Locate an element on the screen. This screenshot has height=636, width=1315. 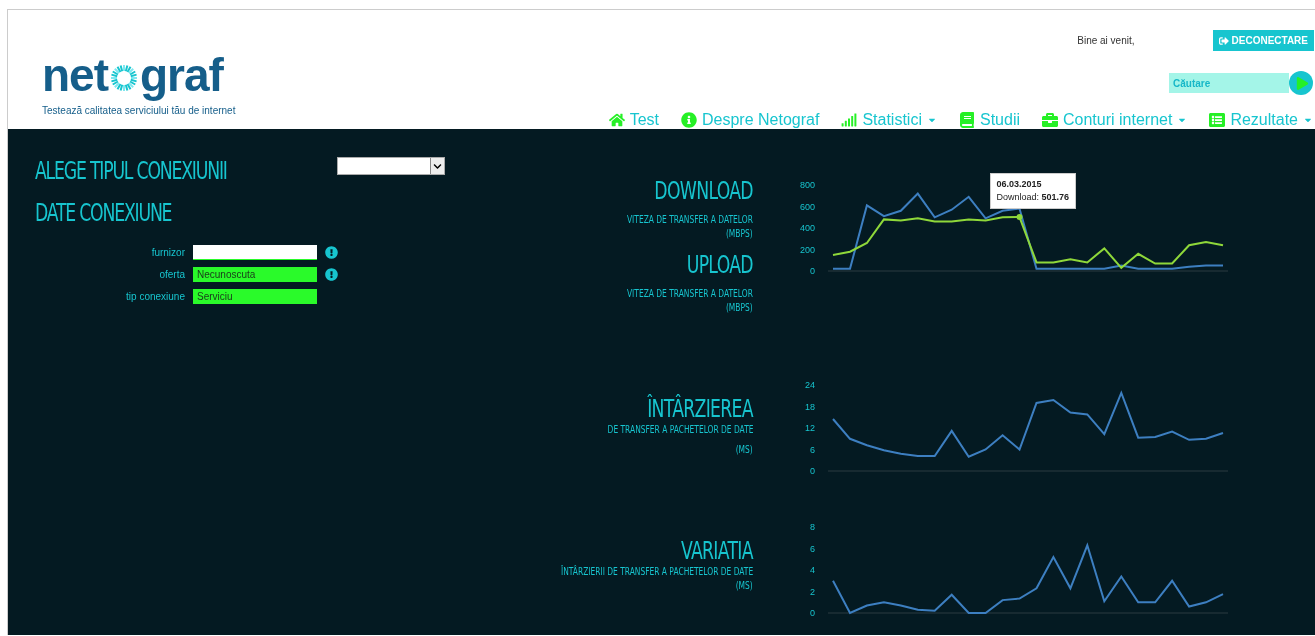
logout-button: DECONECTARE is located at coordinates (1263, 40).